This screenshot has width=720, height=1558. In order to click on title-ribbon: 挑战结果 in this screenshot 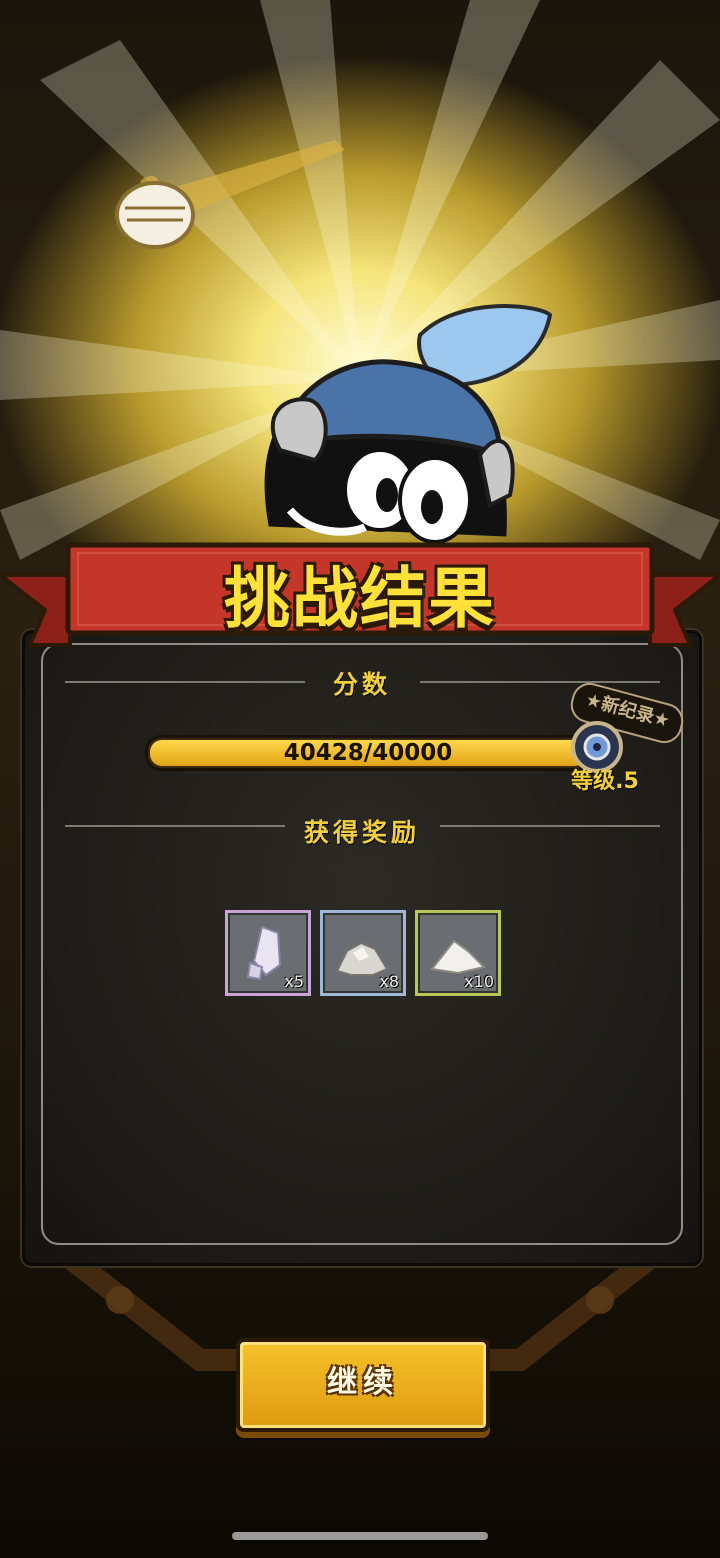, I will do `click(360, 595)`.